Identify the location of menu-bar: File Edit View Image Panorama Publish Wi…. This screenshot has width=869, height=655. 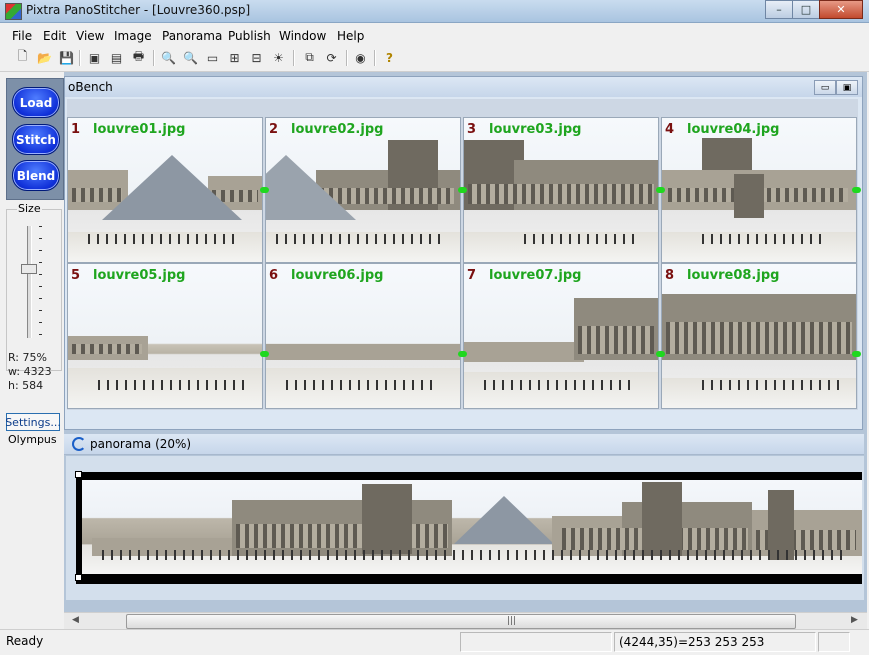
(434, 36).